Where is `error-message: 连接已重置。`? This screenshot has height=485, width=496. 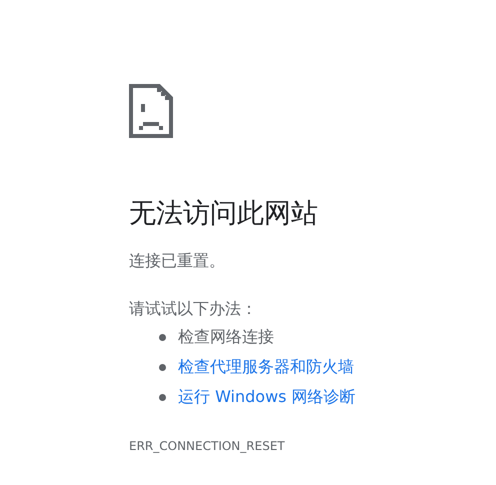 error-message: 连接已重置。 is located at coordinates (177, 261).